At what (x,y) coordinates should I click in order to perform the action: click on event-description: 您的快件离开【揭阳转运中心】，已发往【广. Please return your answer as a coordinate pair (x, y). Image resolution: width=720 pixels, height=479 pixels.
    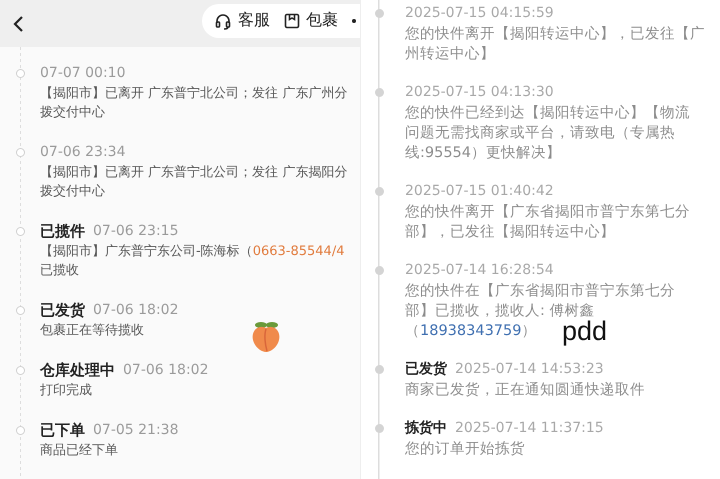
    Looking at the image, I should click on (555, 34).